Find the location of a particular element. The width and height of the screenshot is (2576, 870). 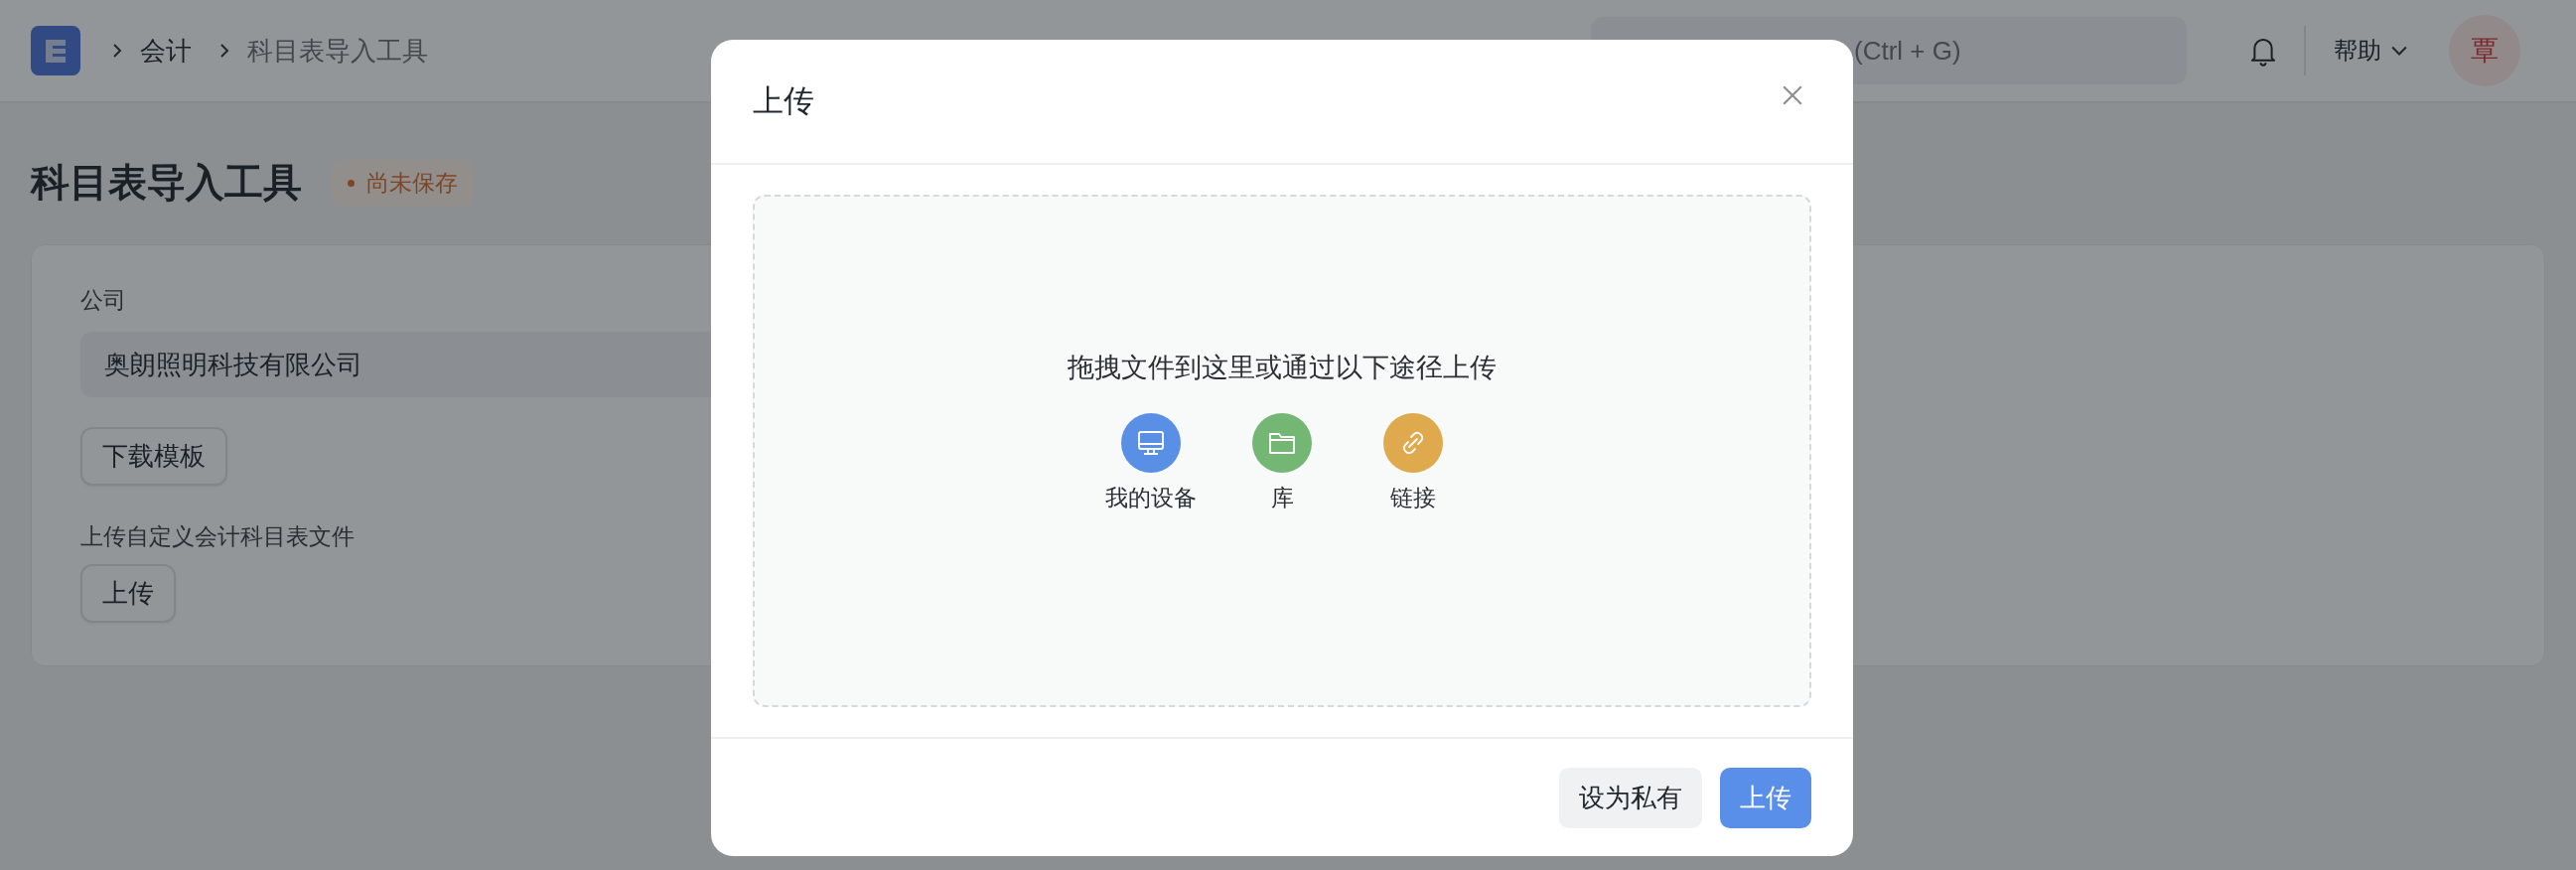

drop-hint: 拖拽文件到这里或通过以下途径上传 is located at coordinates (1282, 367).